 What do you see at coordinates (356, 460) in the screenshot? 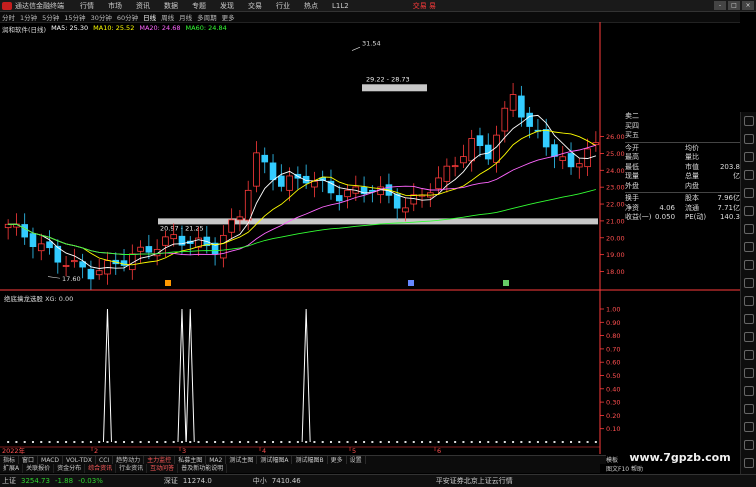
I see `tab-shezhi: 设置` at bounding box center [356, 460].